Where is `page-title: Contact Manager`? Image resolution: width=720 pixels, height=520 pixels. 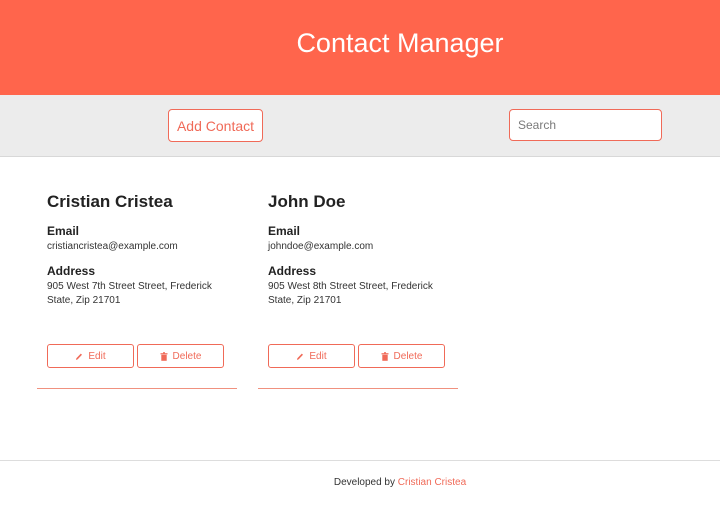
page-title: Contact Manager is located at coordinates (400, 43).